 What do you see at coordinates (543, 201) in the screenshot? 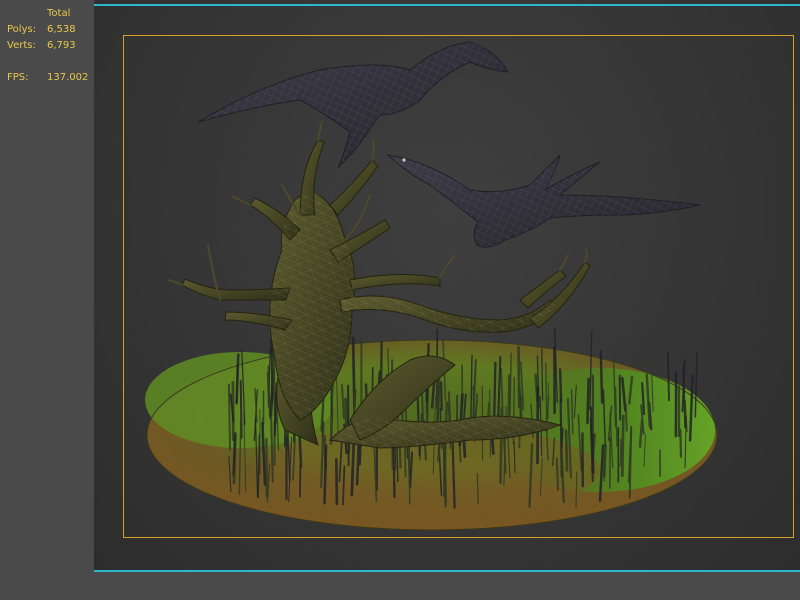
I see `crow-flying-right` at bounding box center [543, 201].